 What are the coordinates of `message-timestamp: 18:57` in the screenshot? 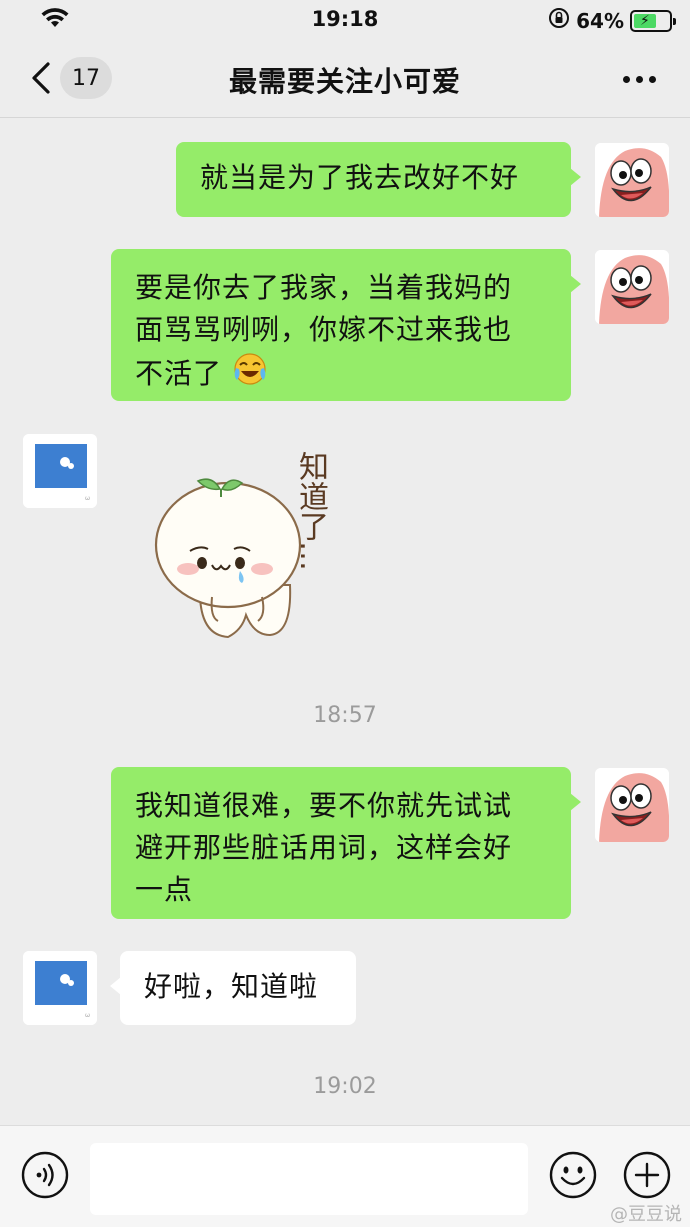 It's located at (345, 715).